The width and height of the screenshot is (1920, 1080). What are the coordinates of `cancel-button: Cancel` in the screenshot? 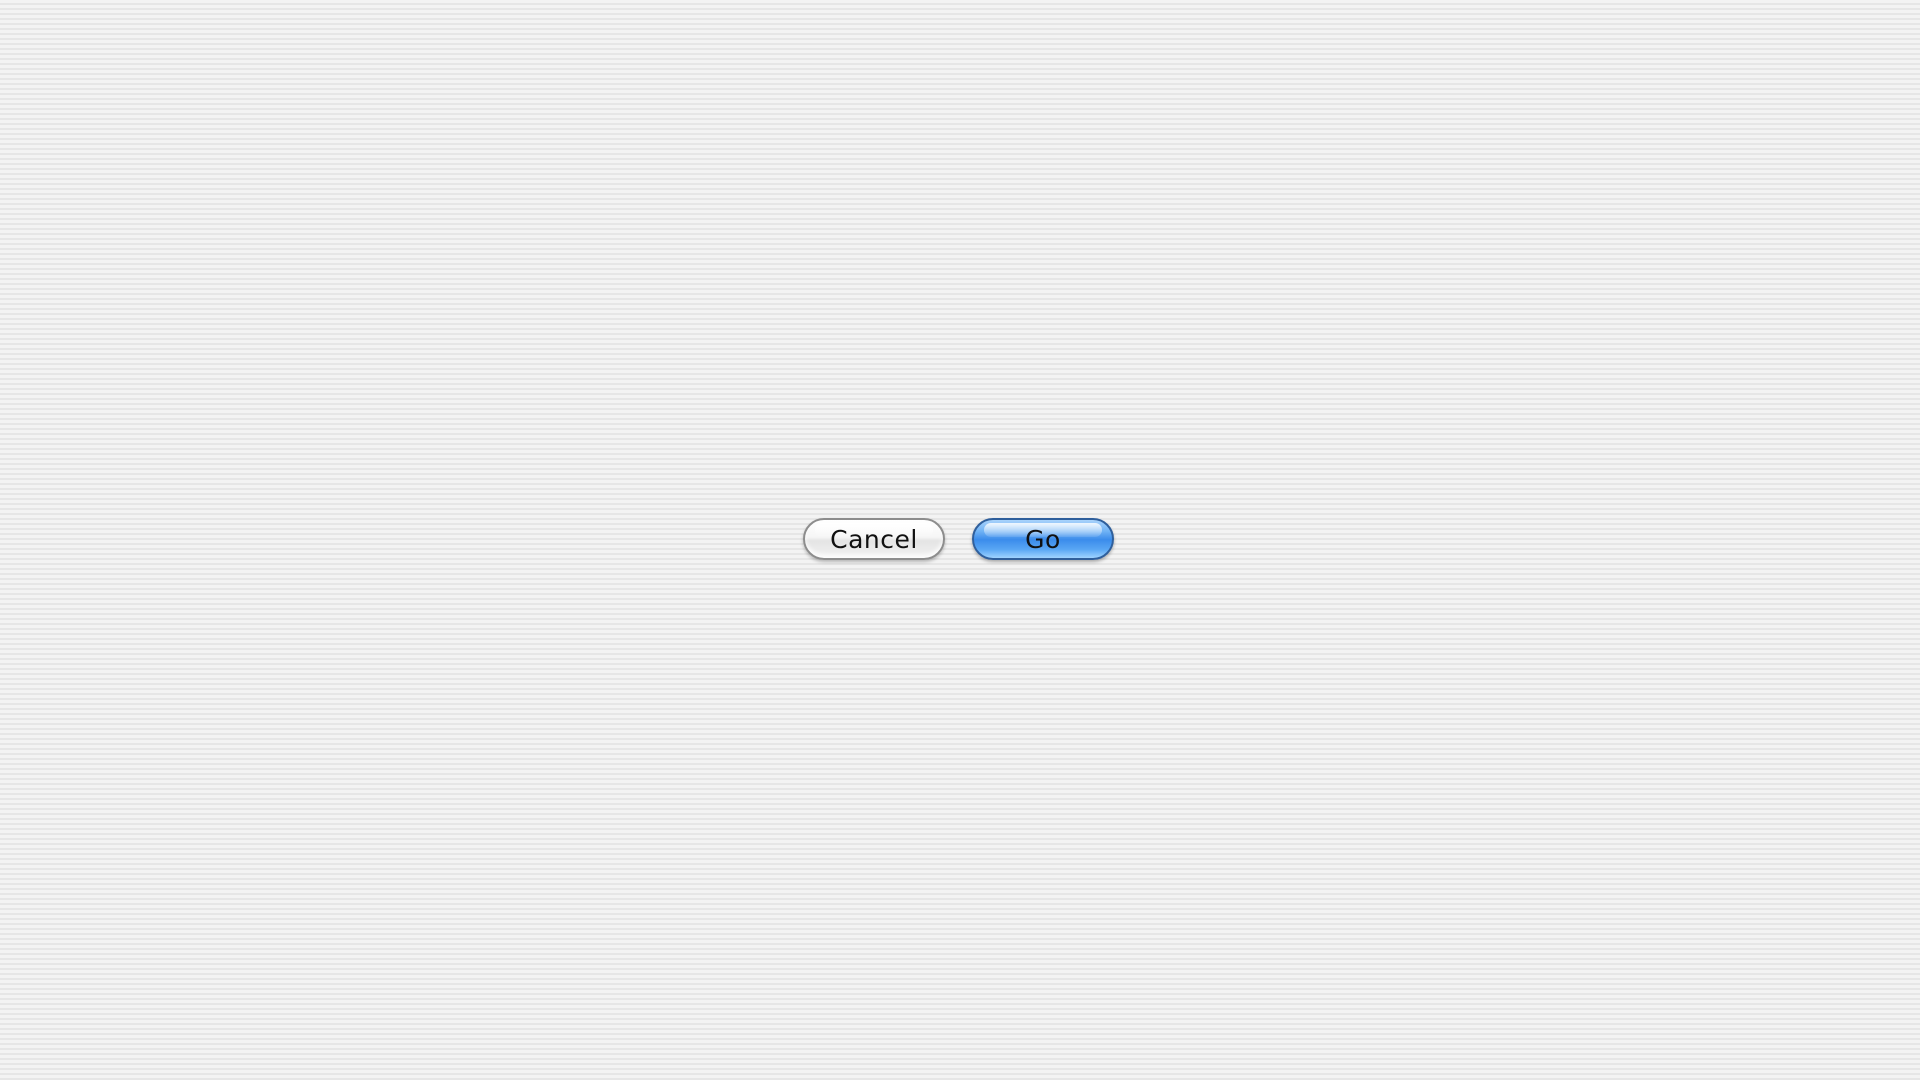 It's located at (874, 539).